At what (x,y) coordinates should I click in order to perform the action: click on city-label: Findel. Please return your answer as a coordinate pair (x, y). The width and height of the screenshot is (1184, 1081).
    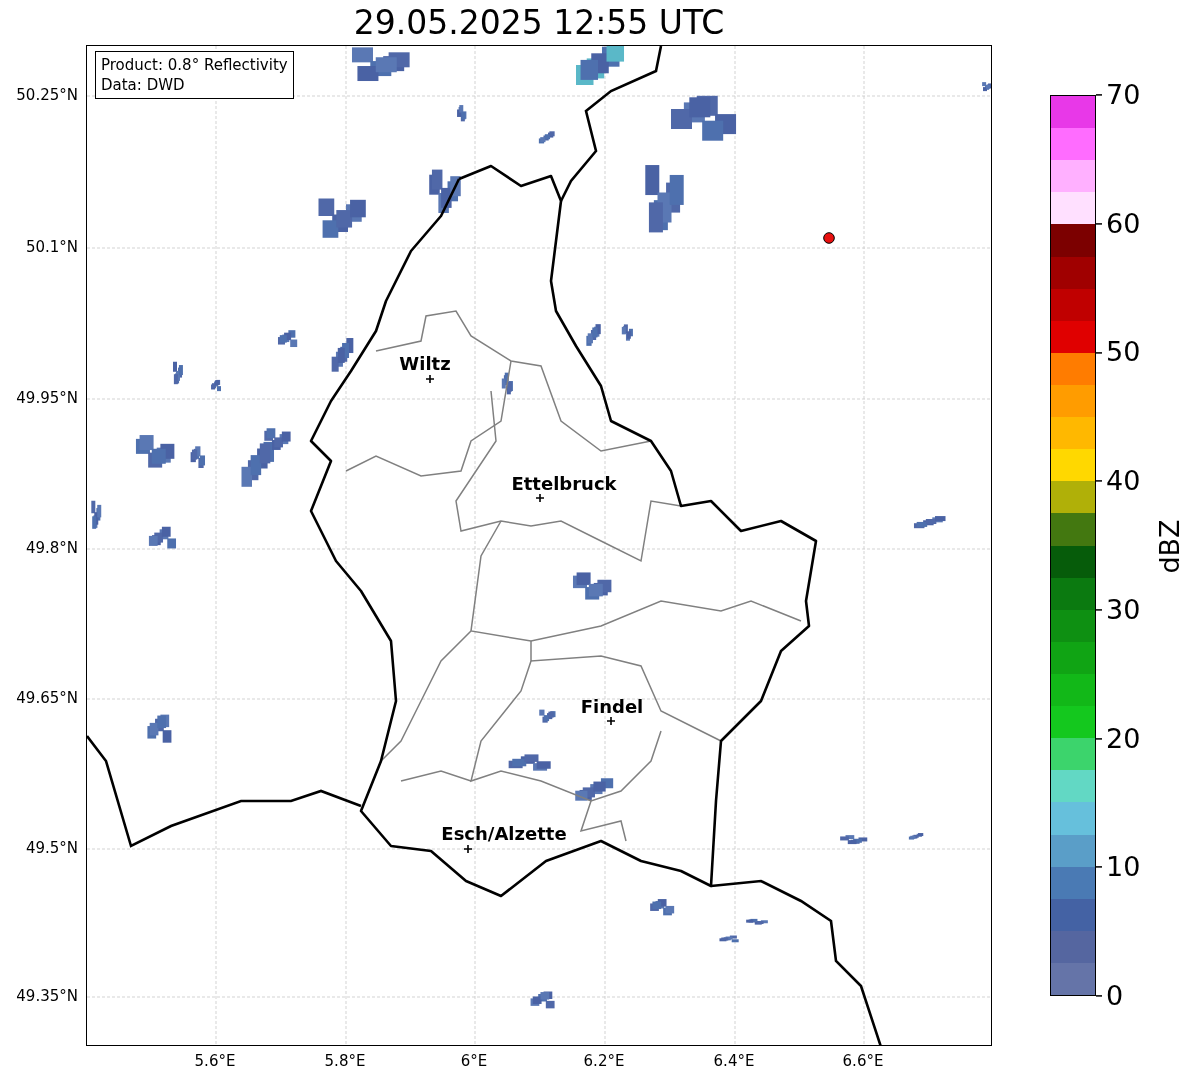
    Looking at the image, I should click on (612, 706).